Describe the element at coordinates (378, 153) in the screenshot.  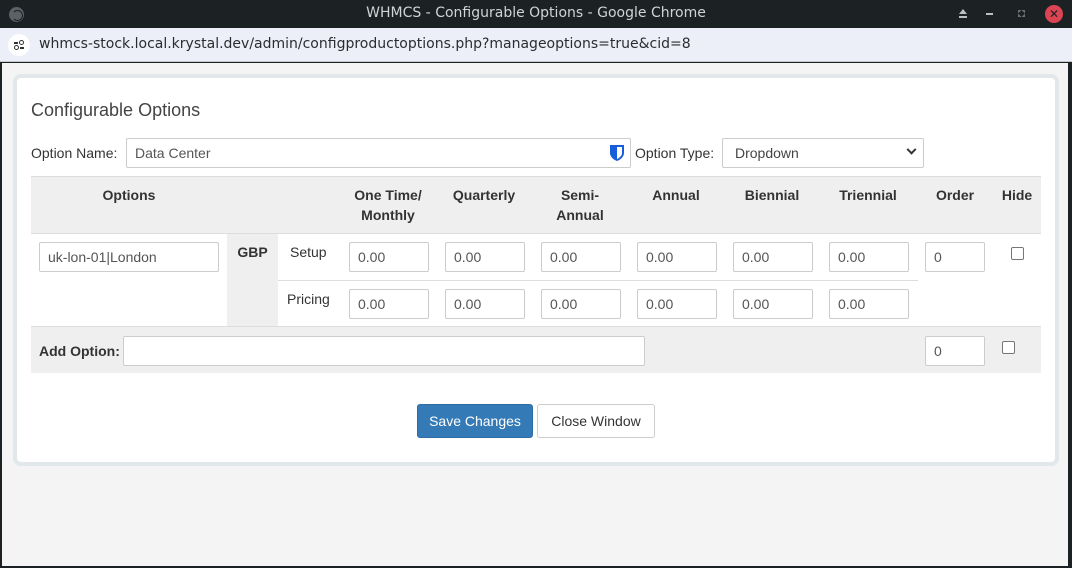
I see `option-name-input: Data Center` at that location.